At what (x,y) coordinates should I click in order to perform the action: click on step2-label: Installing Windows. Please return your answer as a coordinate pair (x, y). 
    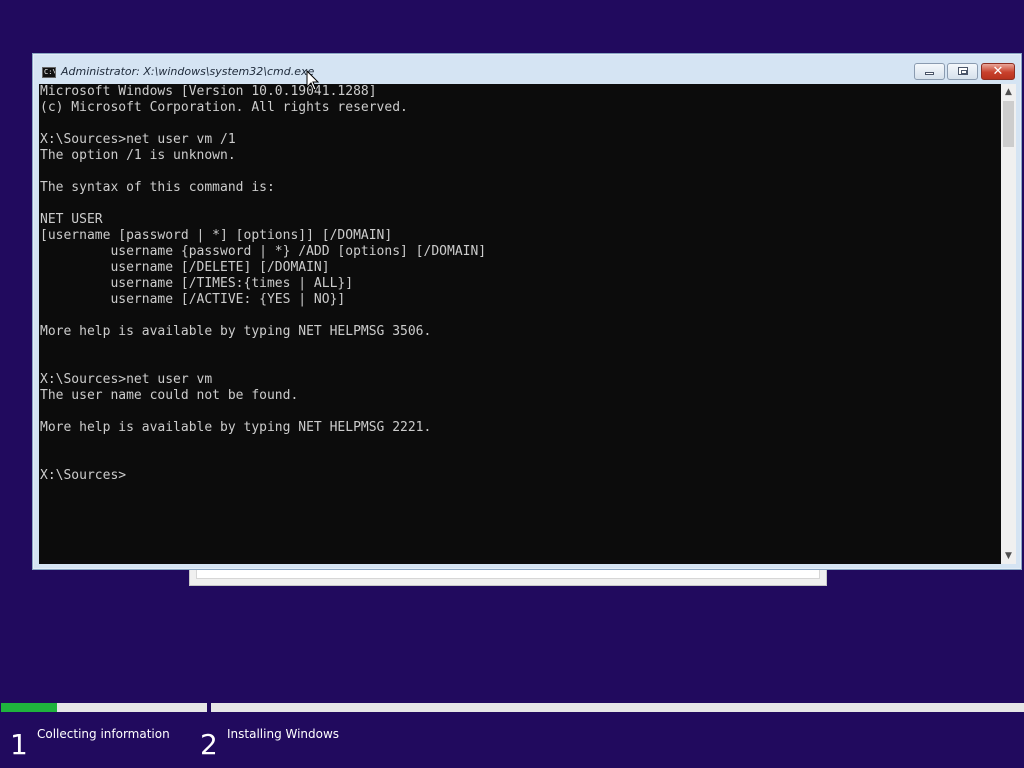
    Looking at the image, I should click on (283, 734).